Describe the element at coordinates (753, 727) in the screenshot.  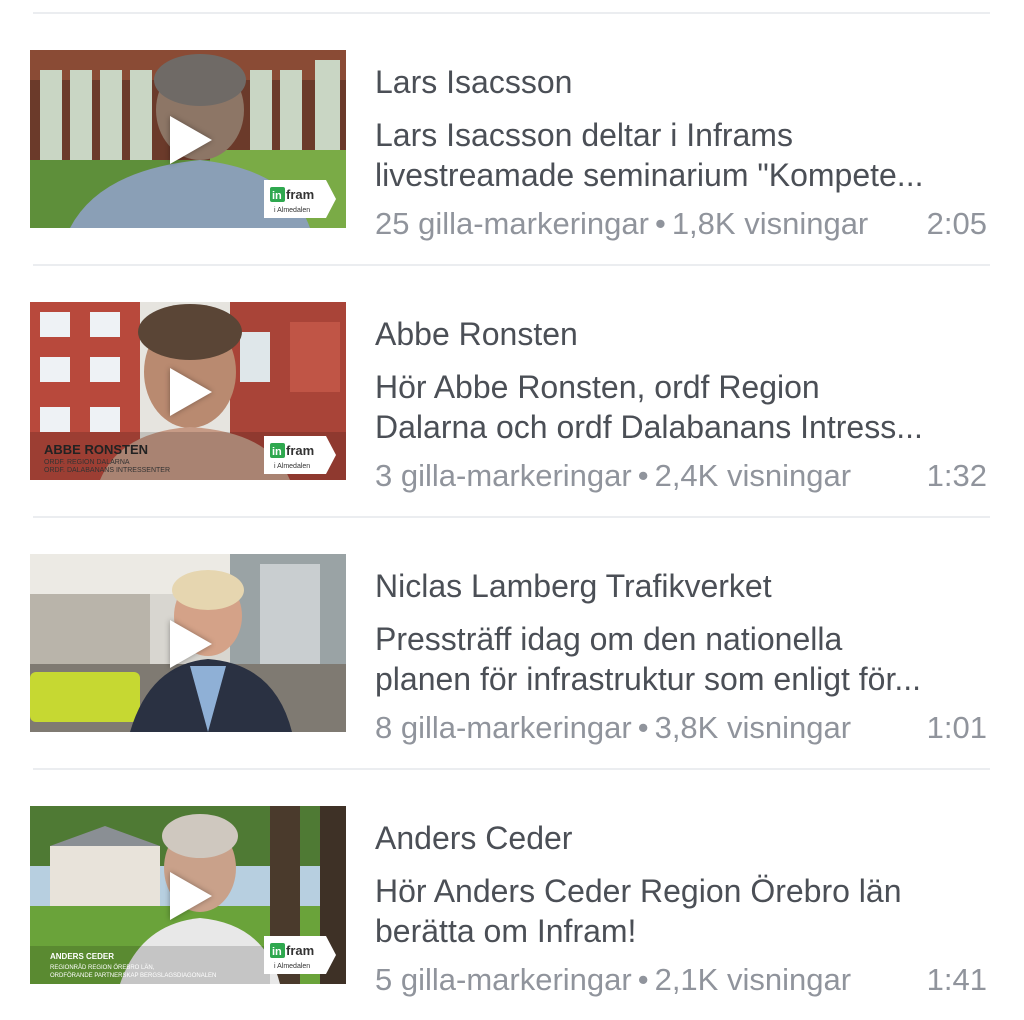
I see `views-count: 3,8K visningar` at that location.